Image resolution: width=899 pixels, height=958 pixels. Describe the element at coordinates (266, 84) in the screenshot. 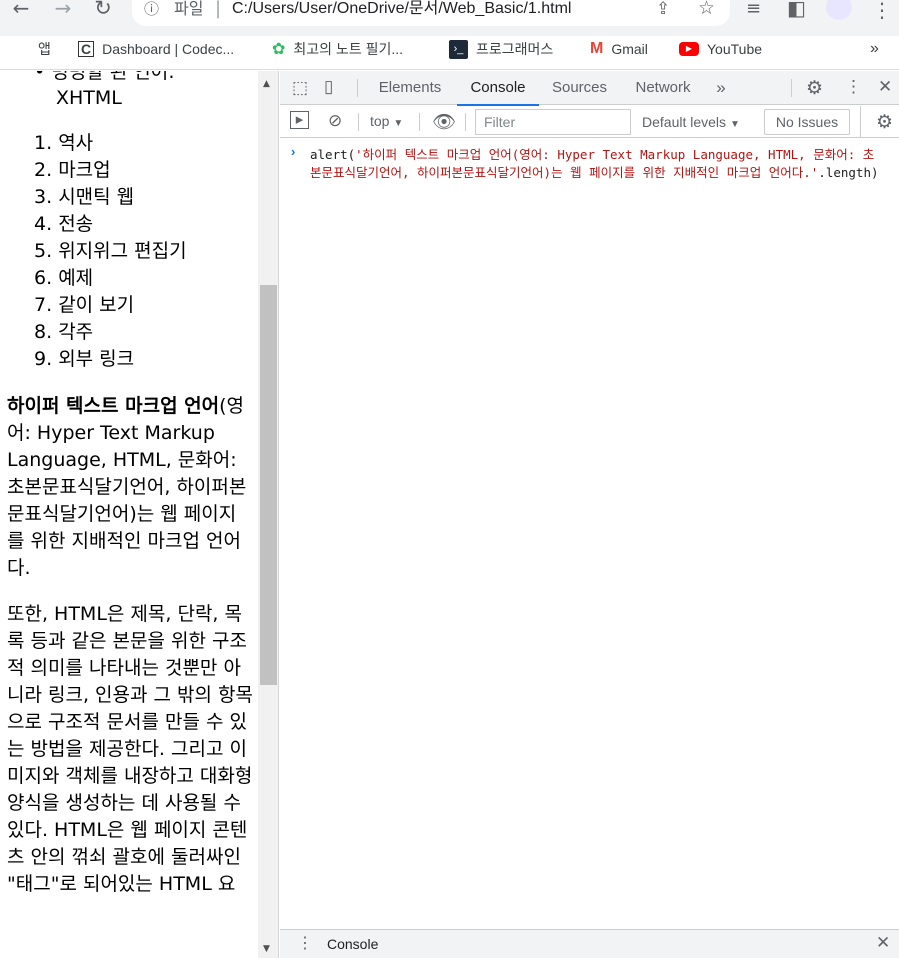

I see `scroll-up-arrow-icon: ▲` at that location.